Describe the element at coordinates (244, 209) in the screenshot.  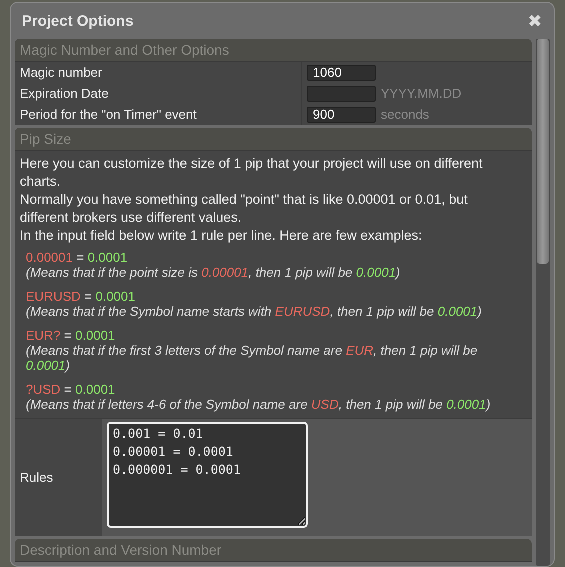
I see `description-text: Normally you have something called "point" that is like 0.00001 or 0.01, but different brokers use different values.` at that location.